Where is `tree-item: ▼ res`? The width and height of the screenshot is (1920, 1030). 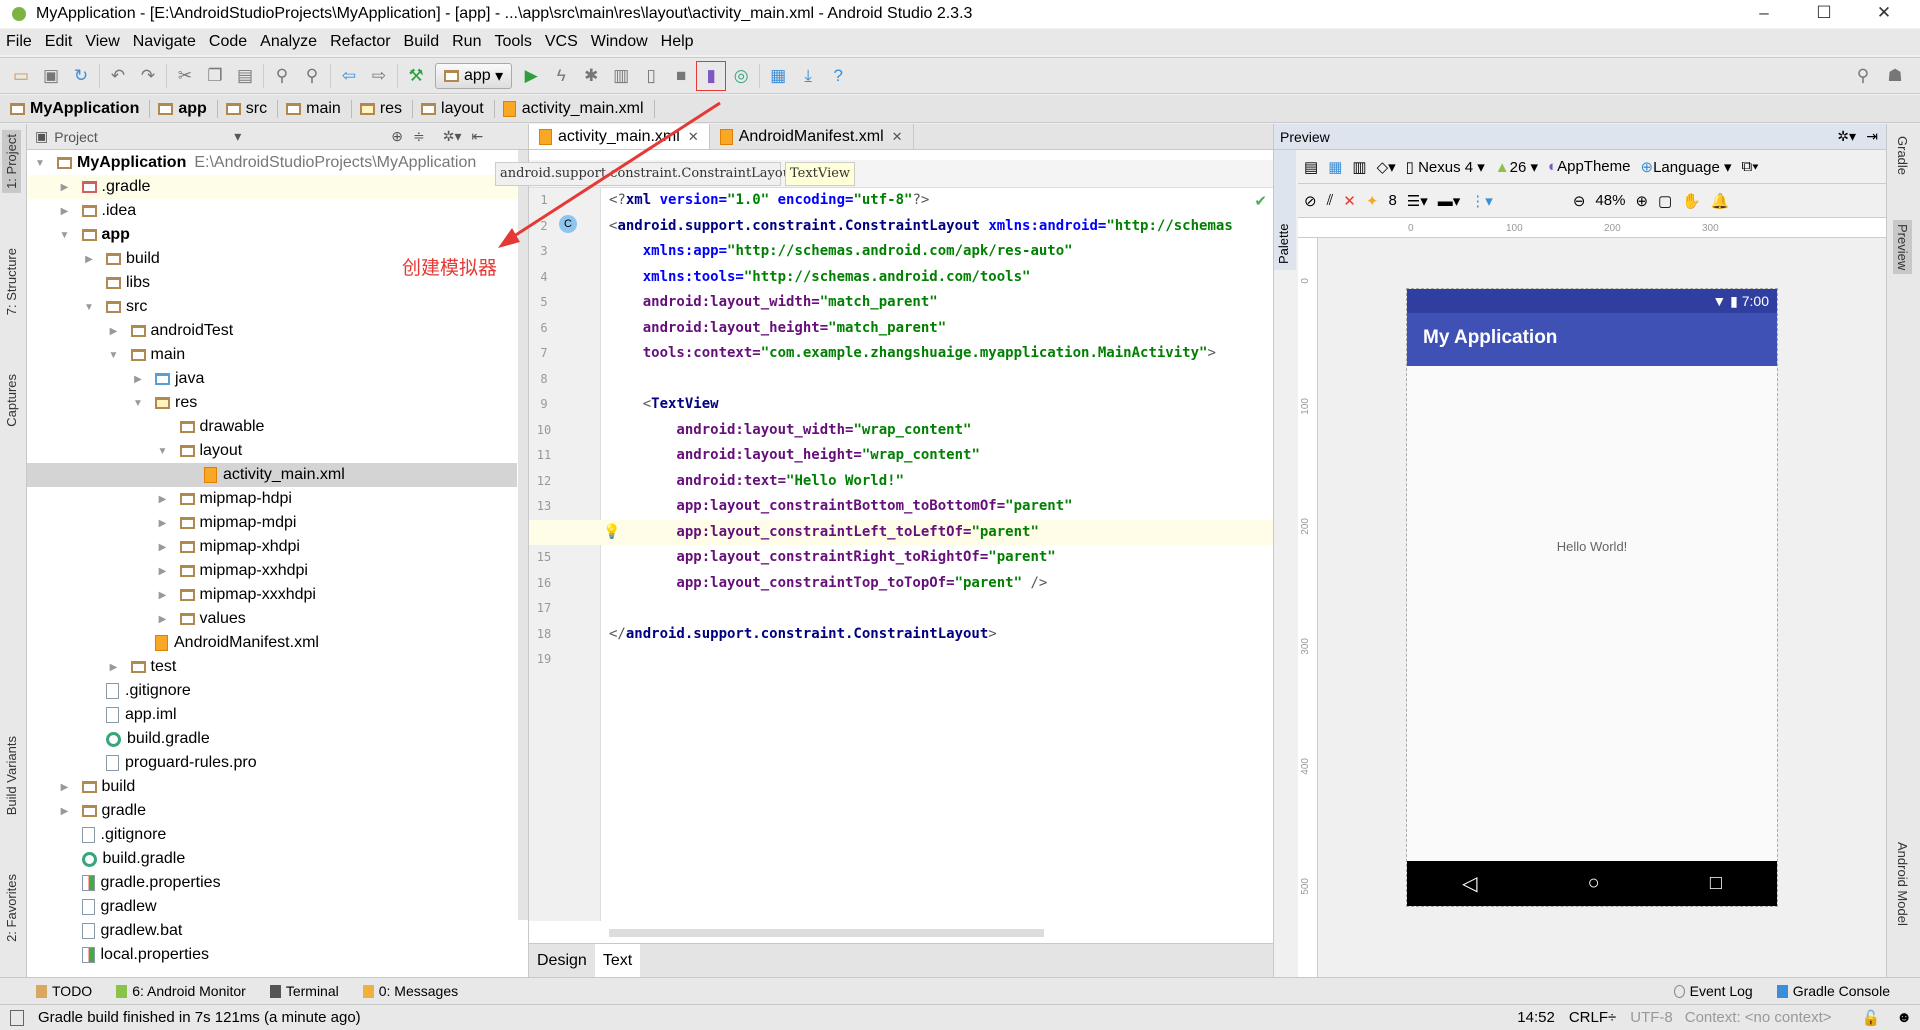 tree-item: ▼ res is located at coordinates (272, 403).